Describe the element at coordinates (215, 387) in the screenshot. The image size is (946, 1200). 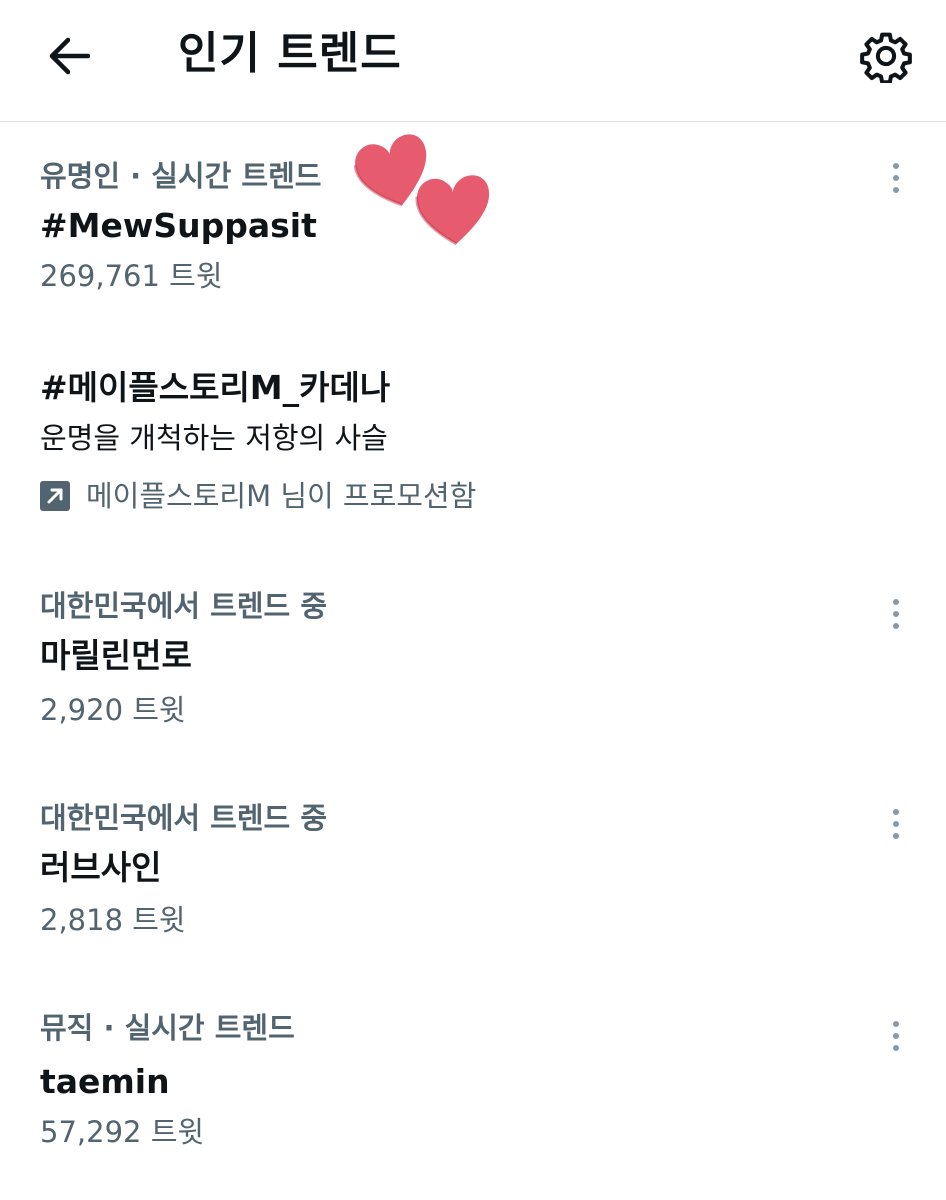
I see `trend-name: #메이플스토리M_카데나` at that location.